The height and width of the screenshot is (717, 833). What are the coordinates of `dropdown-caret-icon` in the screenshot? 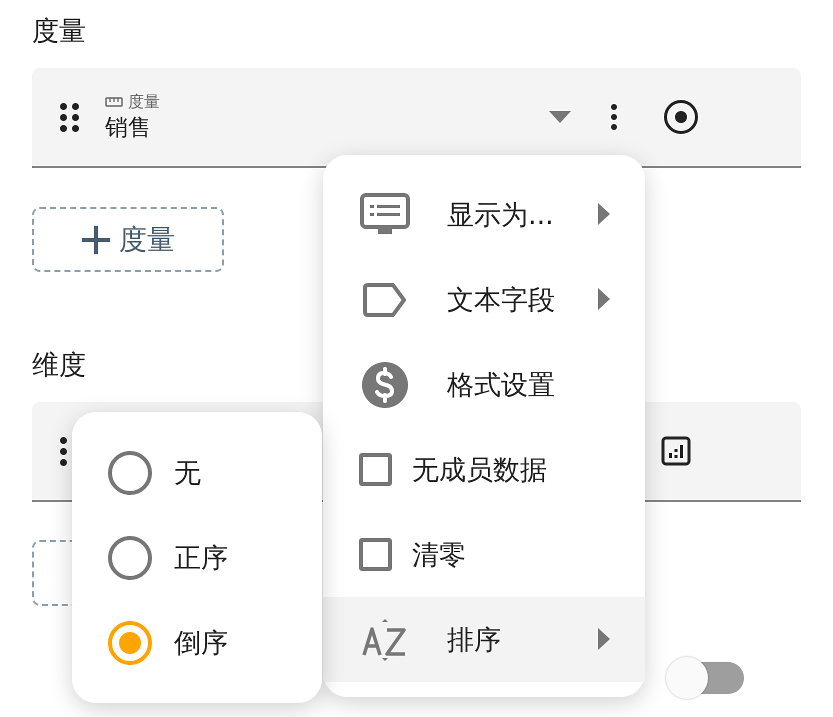 It's located at (560, 117).